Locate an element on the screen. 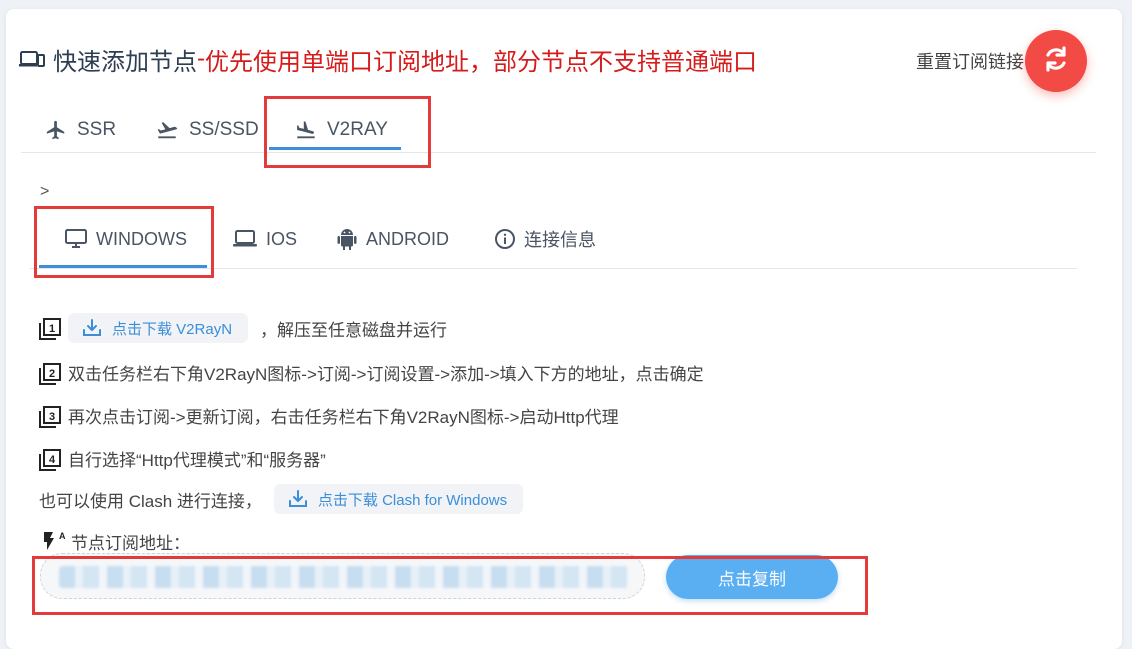  tab-label: SS/SSD is located at coordinates (224, 129).